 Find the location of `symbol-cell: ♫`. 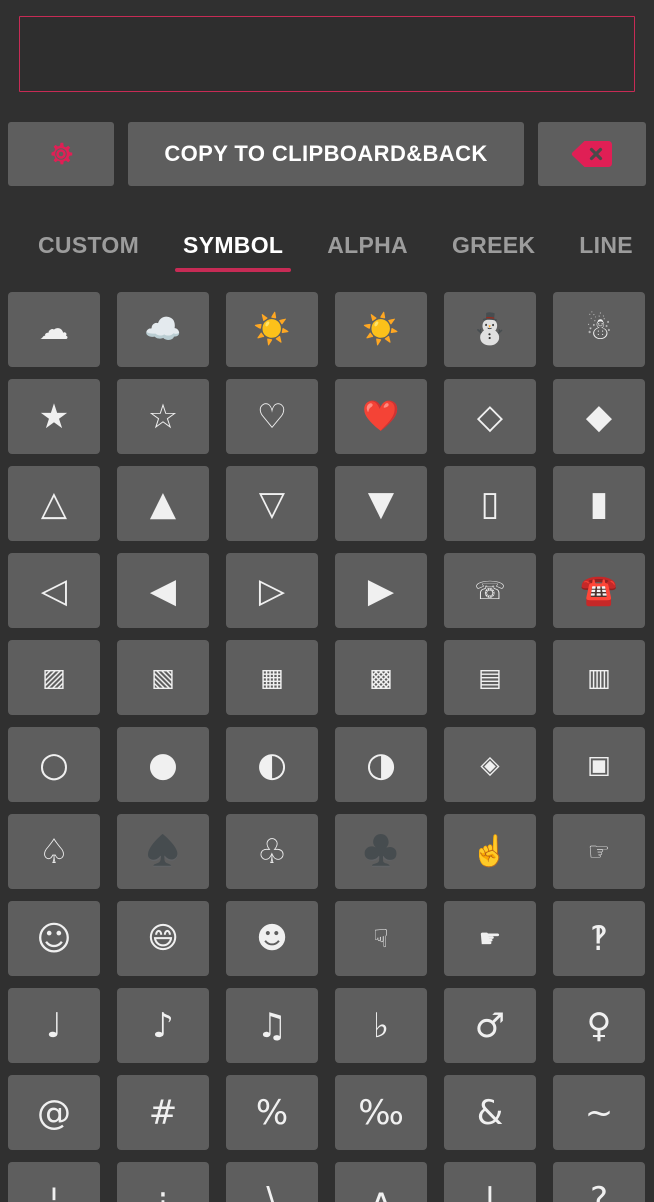

symbol-cell: ♫ is located at coordinates (272, 1025).